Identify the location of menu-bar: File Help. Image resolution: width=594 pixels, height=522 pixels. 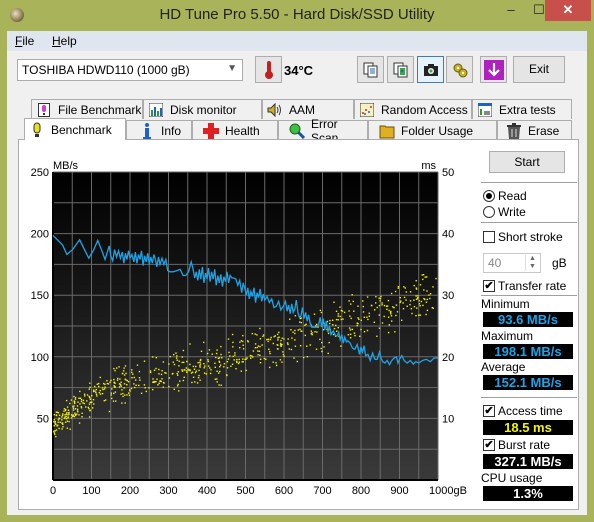
(297, 41).